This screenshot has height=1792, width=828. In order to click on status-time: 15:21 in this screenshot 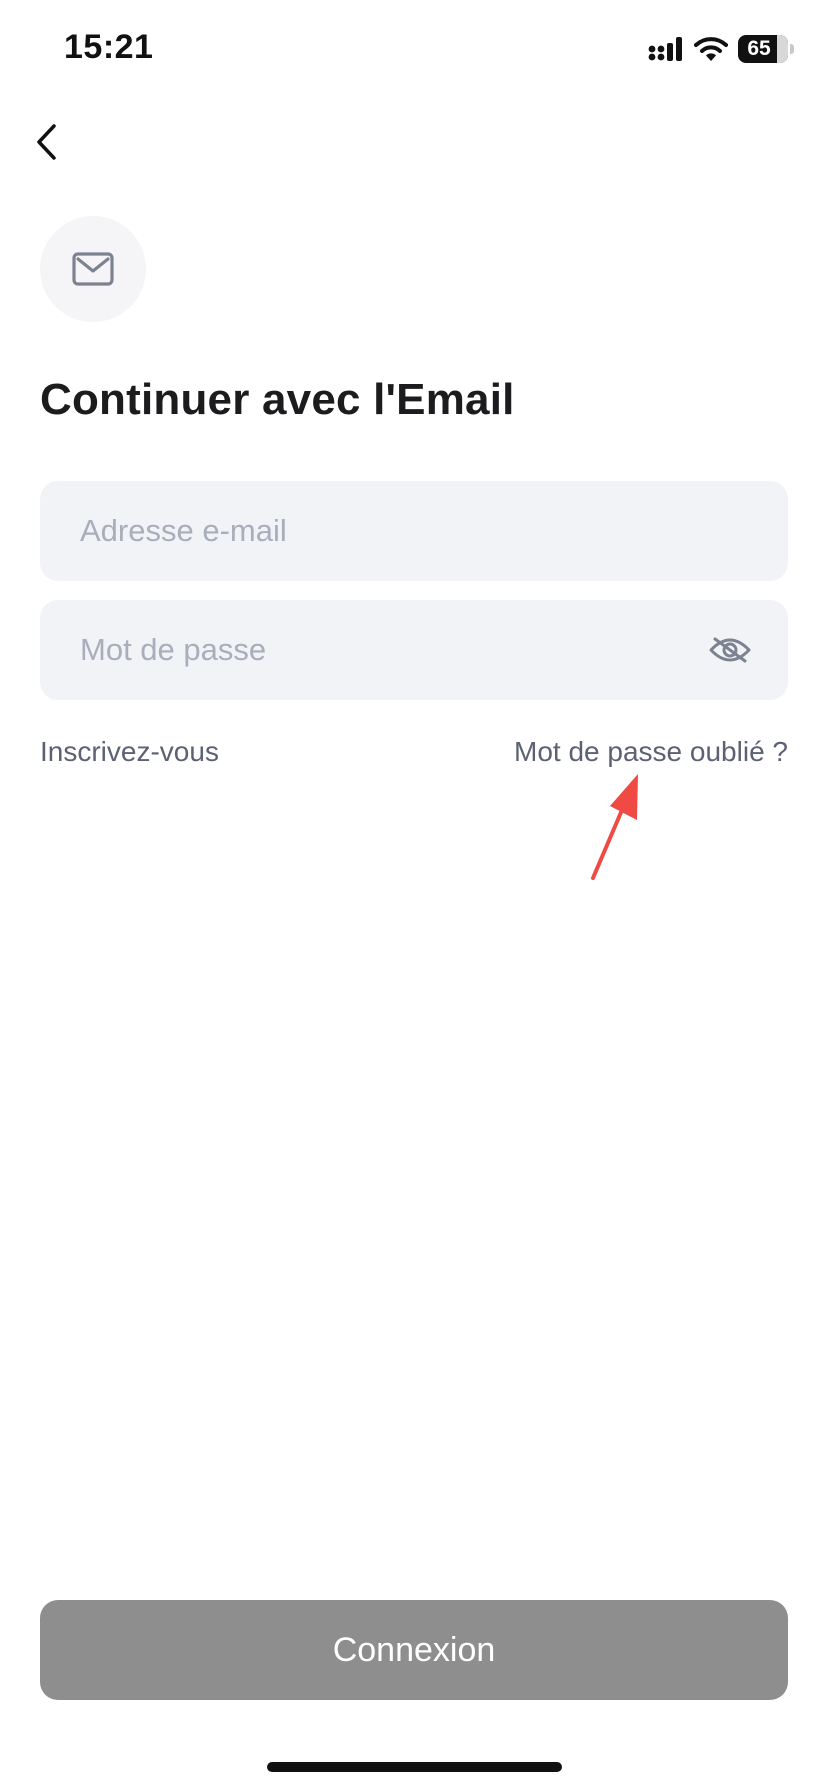, I will do `click(109, 47)`.